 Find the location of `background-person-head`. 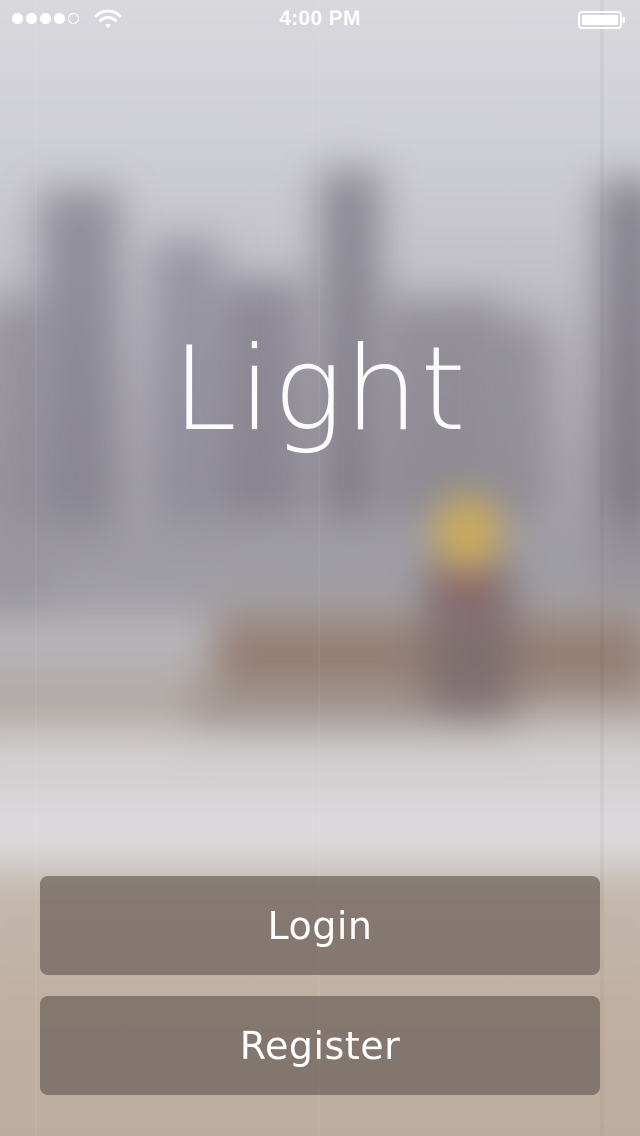

background-person-head is located at coordinates (467, 532).